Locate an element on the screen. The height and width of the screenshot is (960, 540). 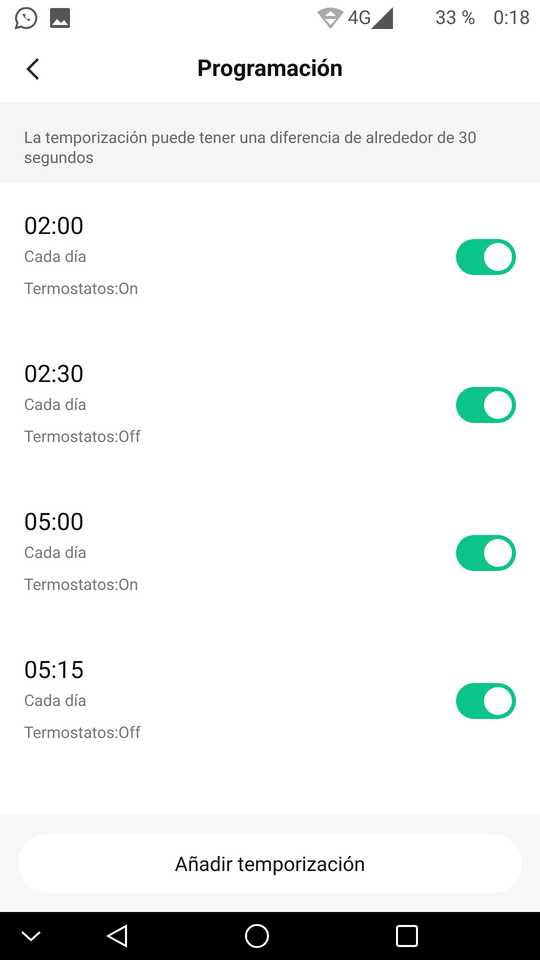
notice-text: La temporización puede tener una diferencia de alrededor de 30 segundos is located at coordinates (270, 142).